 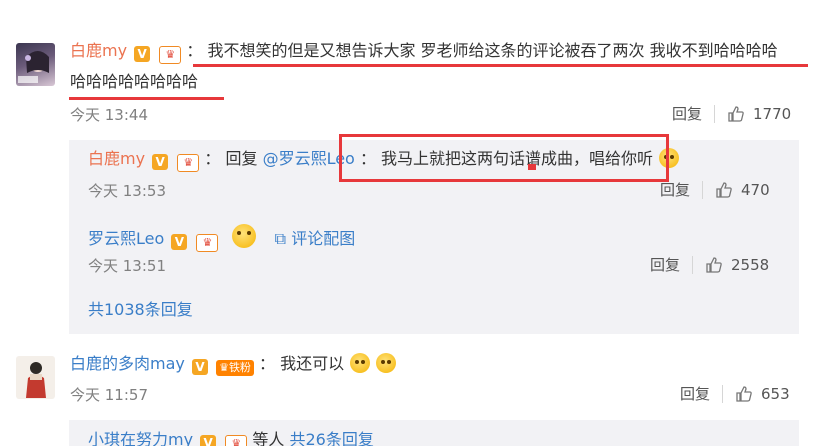 I want to click on comment-2-line: 白鹿的多肉may V ♛铁粉 ： 我还可以, so click(x=233, y=364).